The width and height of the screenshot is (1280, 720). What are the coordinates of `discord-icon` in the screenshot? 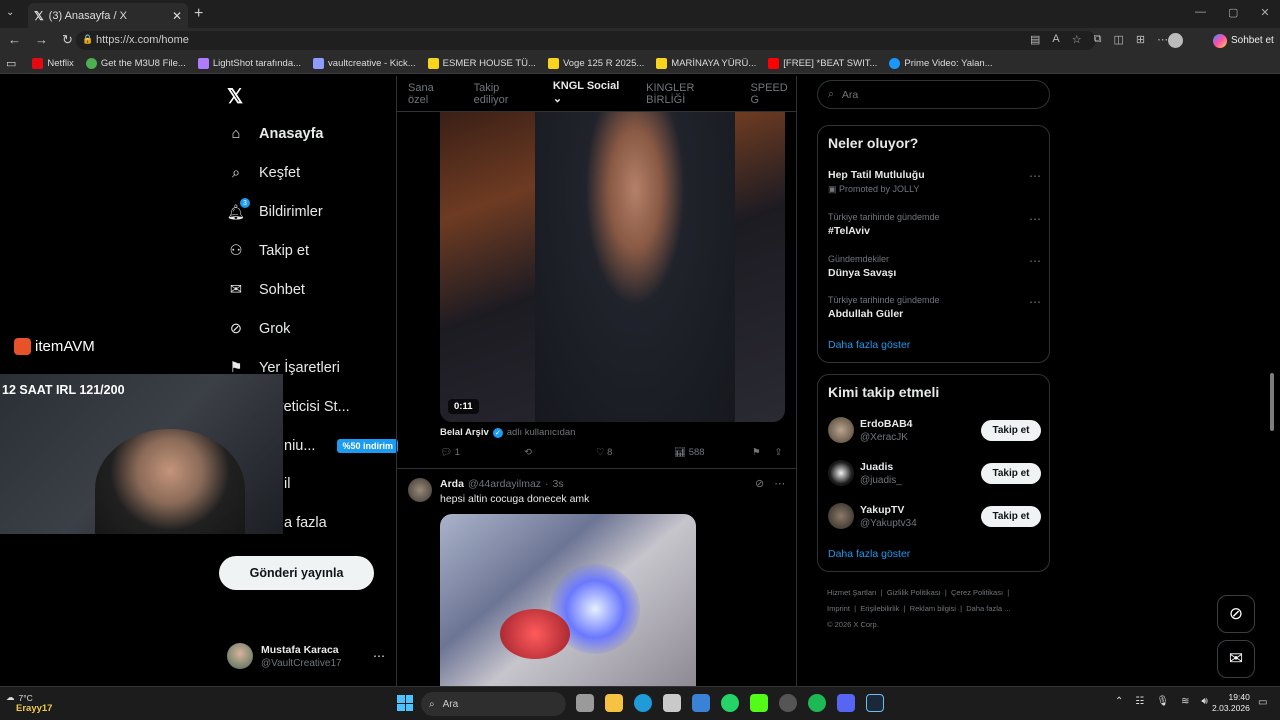 It's located at (846, 703).